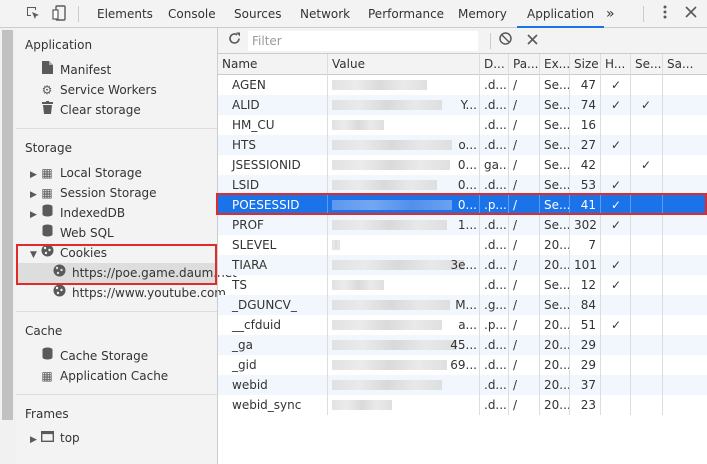 The image size is (707, 464). Describe the element at coordinates (273, 285) in the screenshot. I see `cell-name: TS` at that location.